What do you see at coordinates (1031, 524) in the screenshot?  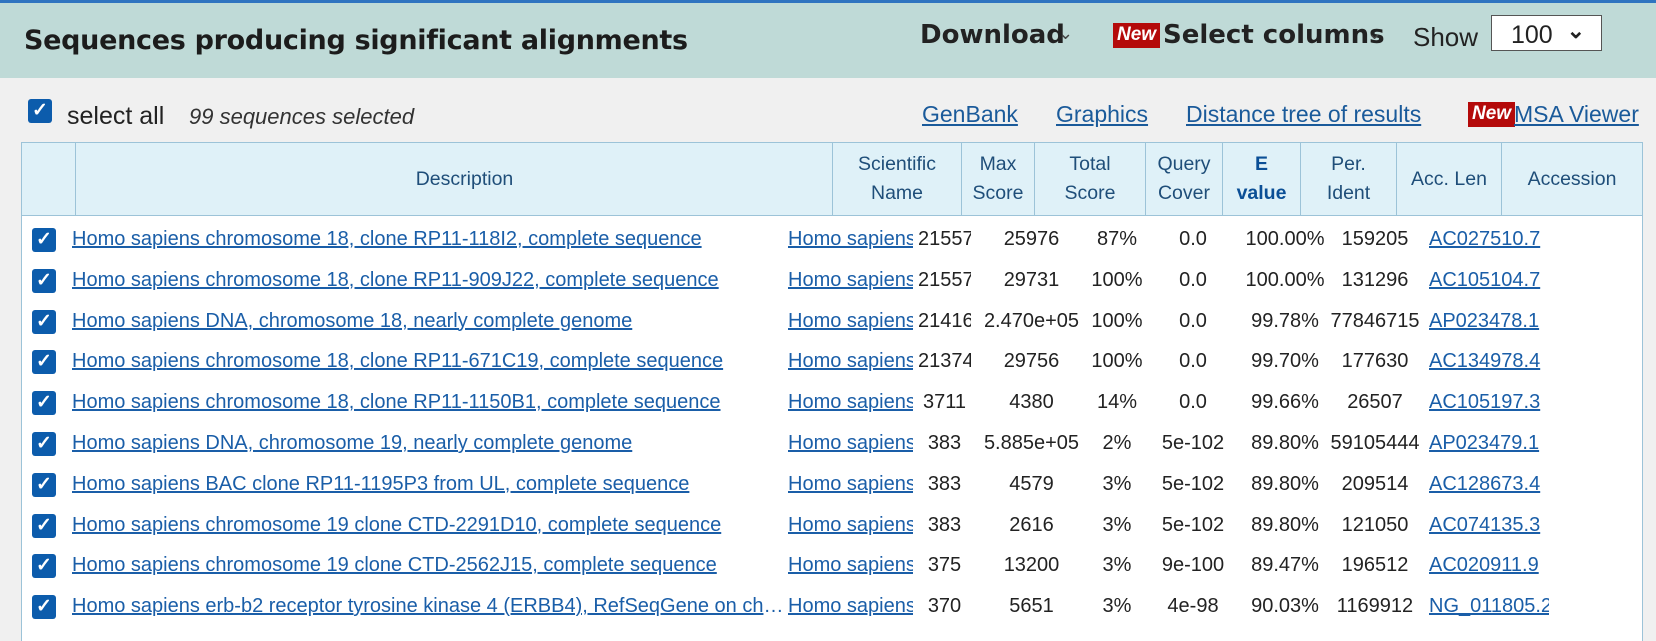 I see `total-score: 2616` at bounding box center [1031, 524].